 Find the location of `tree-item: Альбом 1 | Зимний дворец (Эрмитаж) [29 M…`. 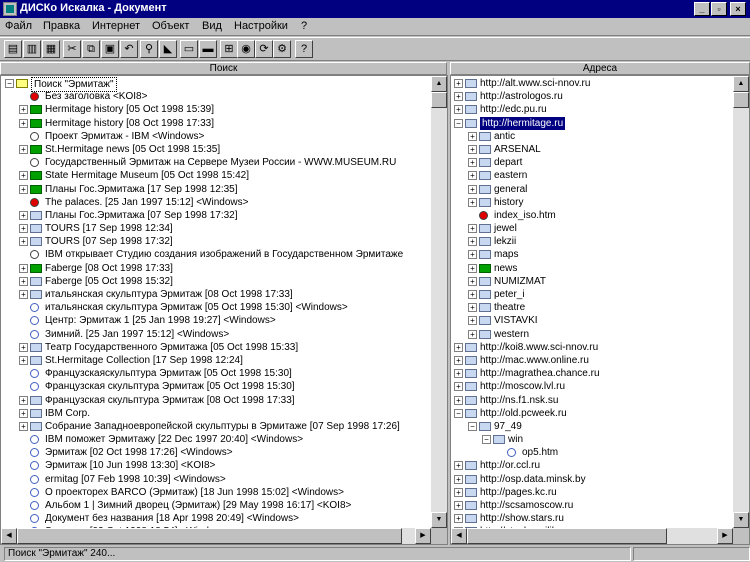

tree-item: Альбом 1 | Зимний дворец (Эрмитаж) [29 M… is located at coordinates (216, 505).